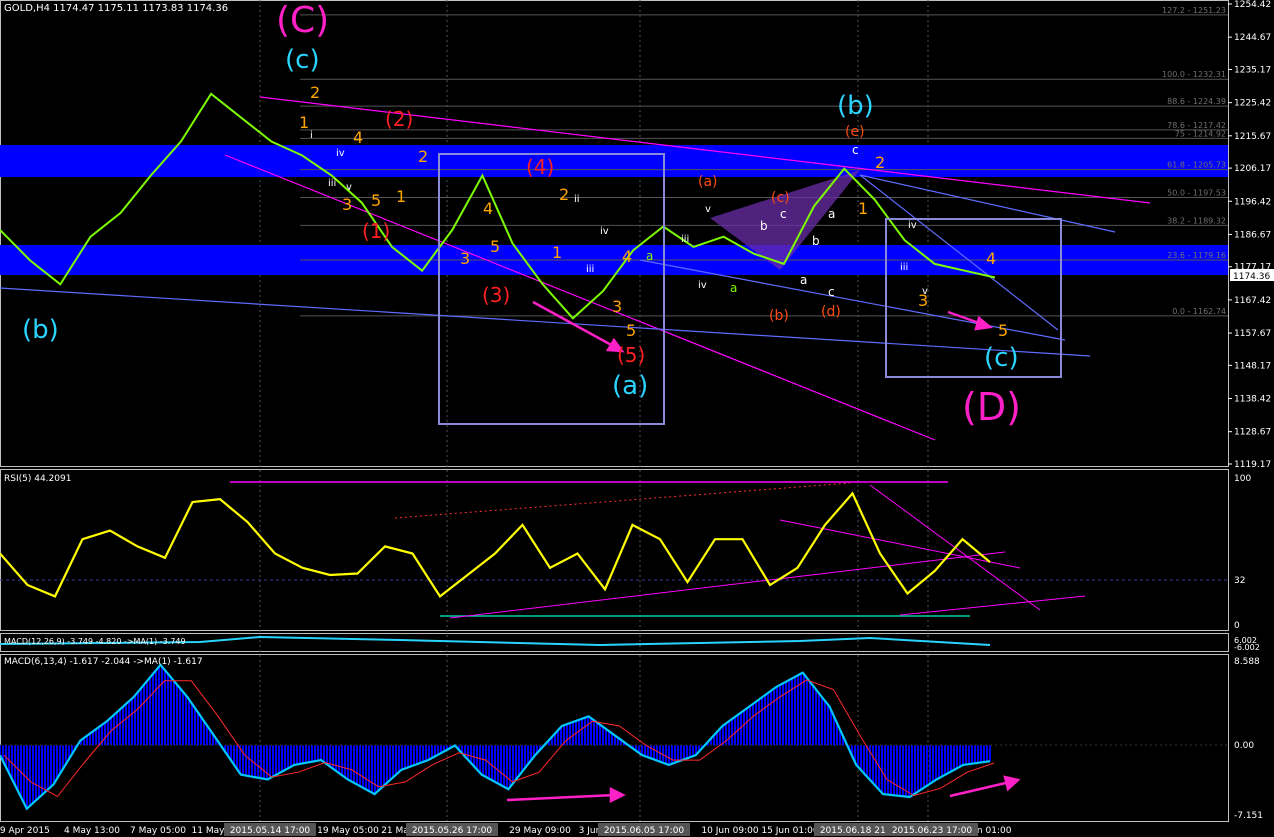 The width and height of the screenshot is (1274, 837). I want to click on wave-label-iv: iv, so click(340, 153).